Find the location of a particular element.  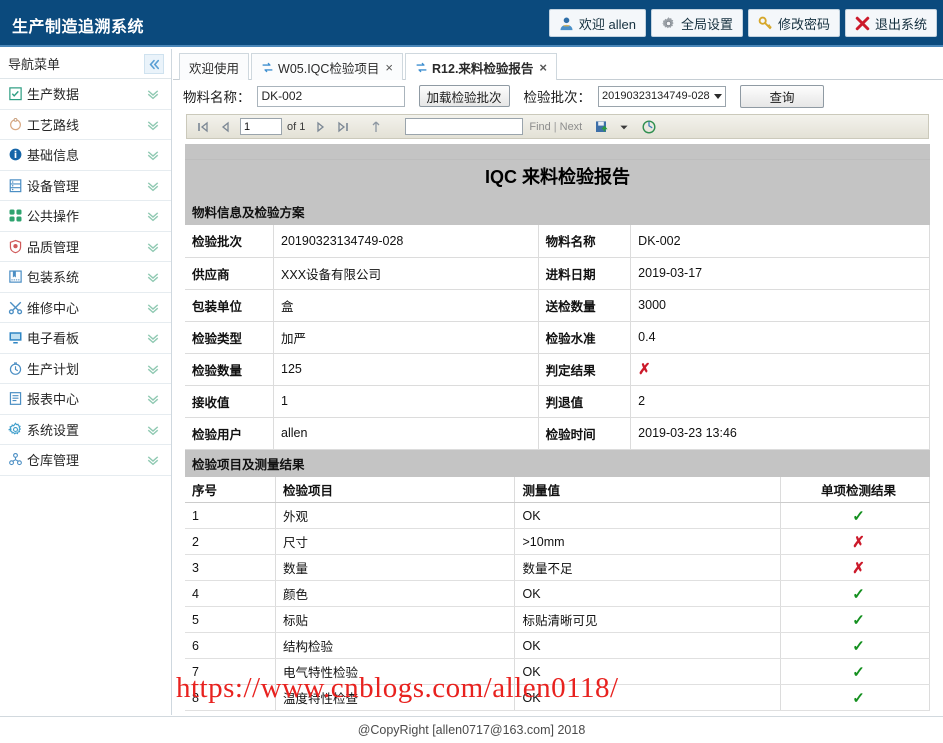

info-key: 检验批次 is located at coordinates (230, 241).